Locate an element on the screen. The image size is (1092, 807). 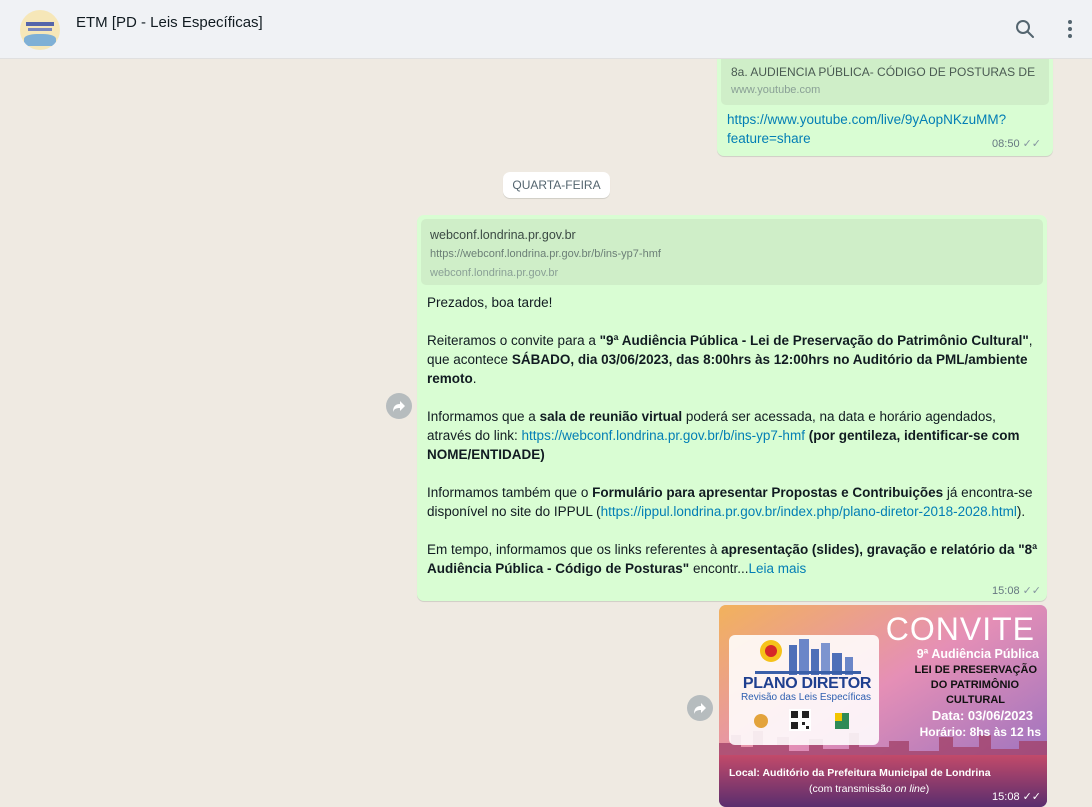
link-preview-site: webconf.londrina.pr.gov.br is located at coordinates (494, 273).